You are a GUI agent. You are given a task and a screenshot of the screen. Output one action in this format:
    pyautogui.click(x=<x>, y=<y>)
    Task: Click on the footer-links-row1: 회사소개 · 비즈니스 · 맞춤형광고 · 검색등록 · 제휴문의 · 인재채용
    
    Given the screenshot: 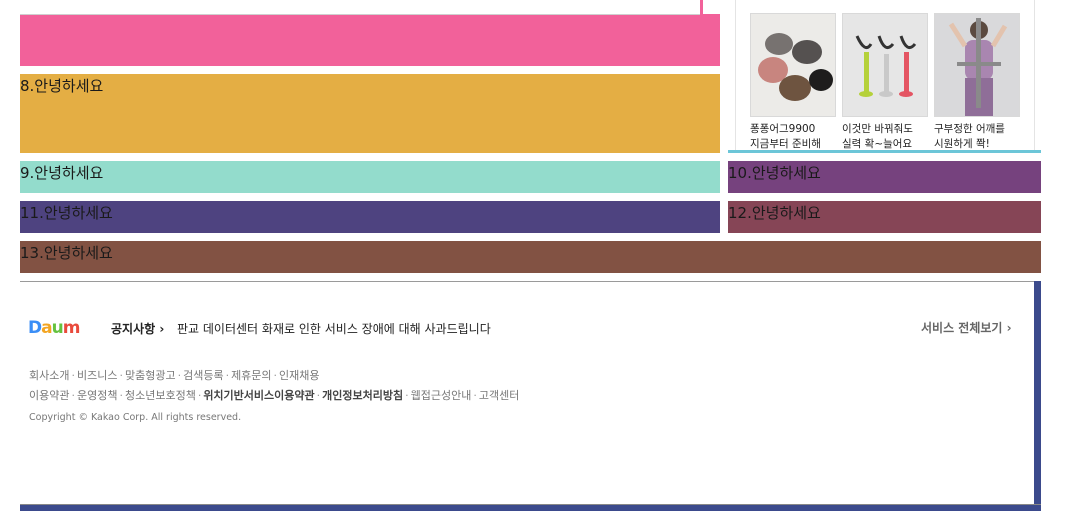 What is the action you would take?
    pyautogui.click(x=174, y=375)
    